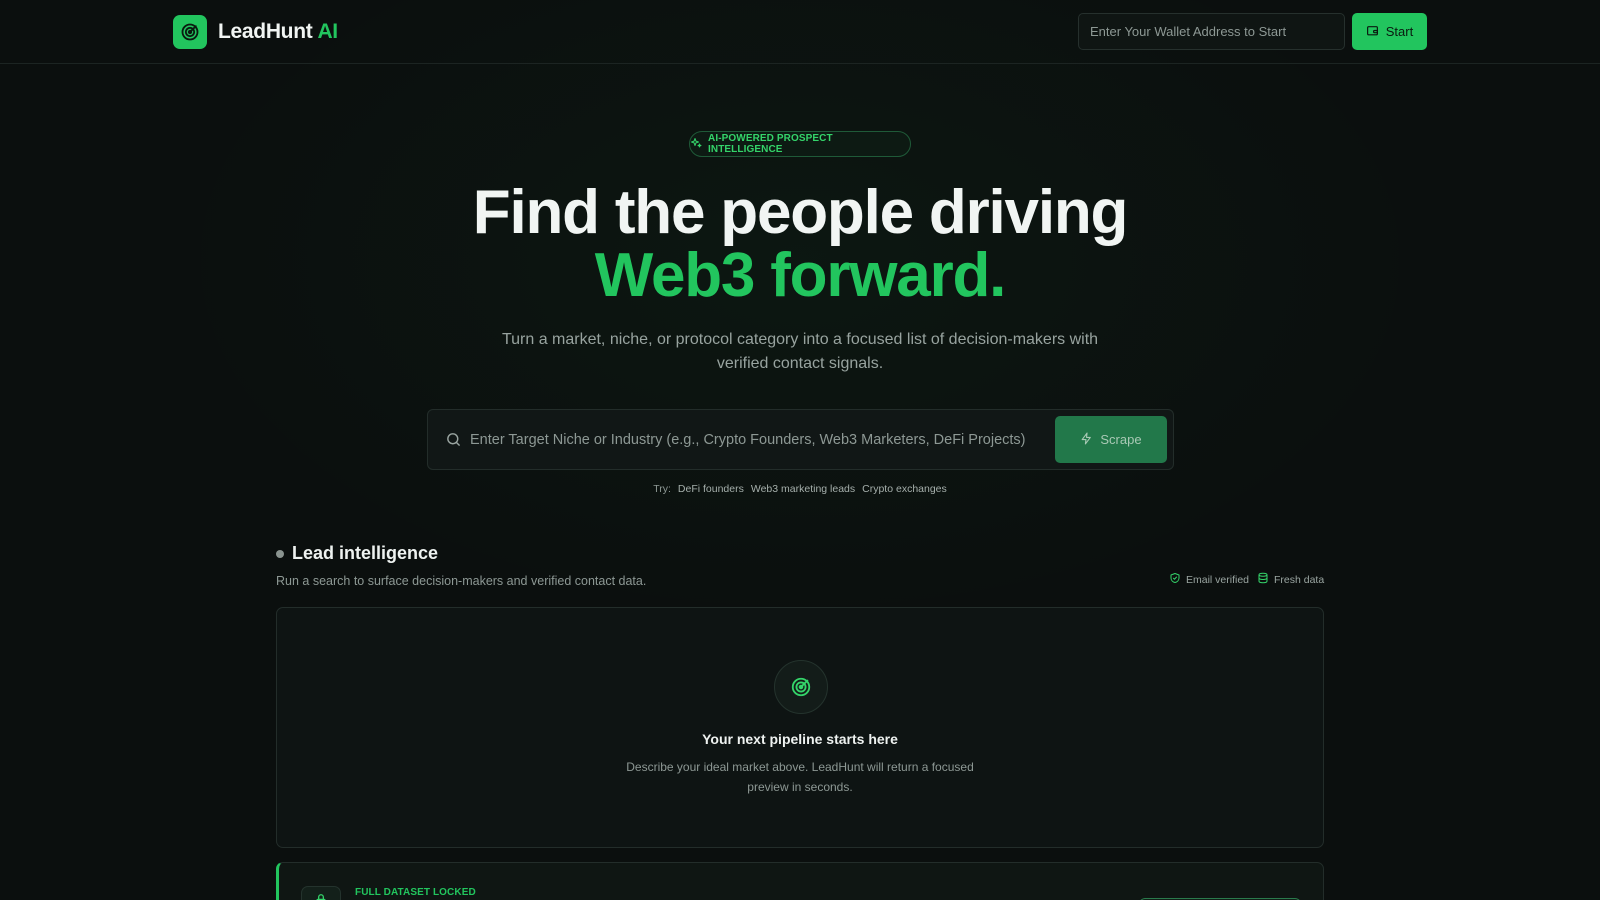 This screenshot has height=900, width=1600. Describe the element at coordinates (800, 32) in the screenshot. I see `top-navbar: LeadHuntAI Start` at that location.